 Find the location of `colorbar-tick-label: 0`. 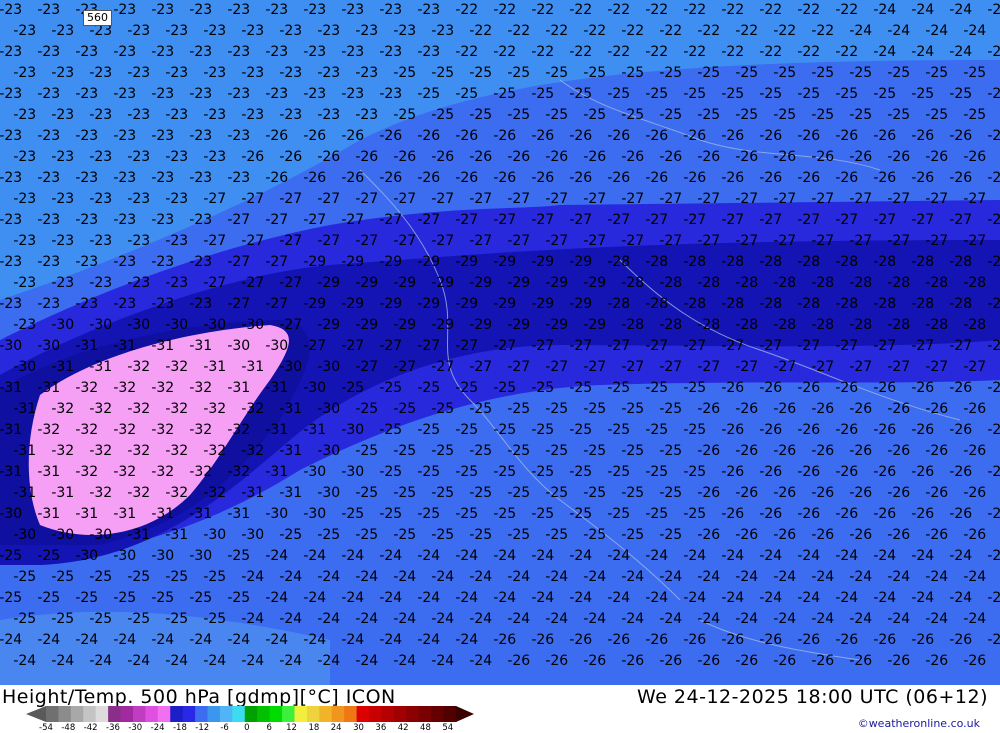

colorbar-tick-label: 0 is located at coordinates (247, 728).